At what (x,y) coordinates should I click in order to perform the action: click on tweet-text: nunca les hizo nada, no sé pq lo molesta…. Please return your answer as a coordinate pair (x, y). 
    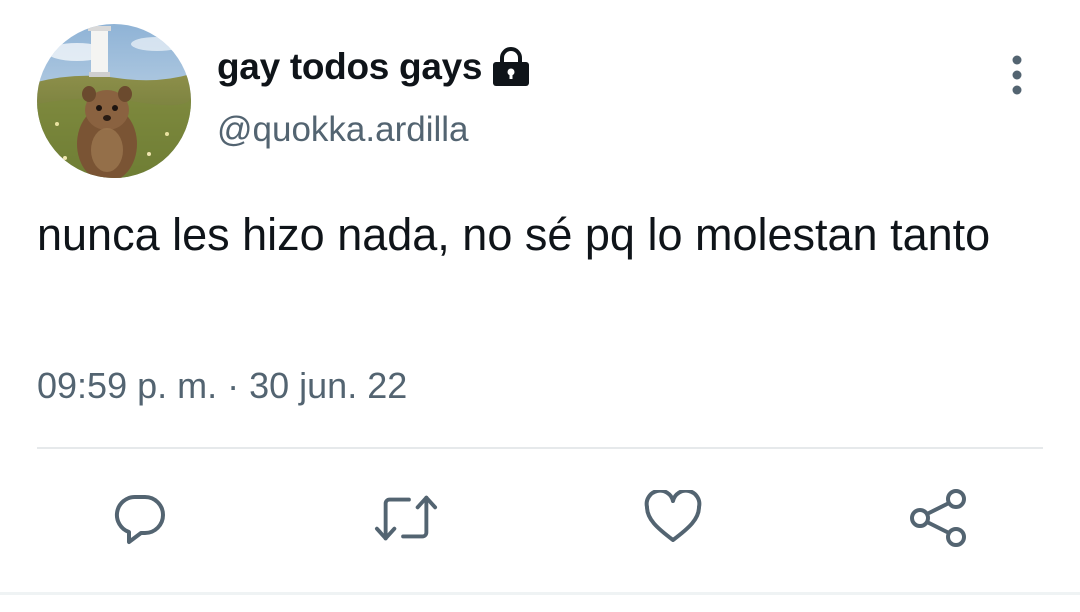
    Looking at the image, I should click on (514, 234).